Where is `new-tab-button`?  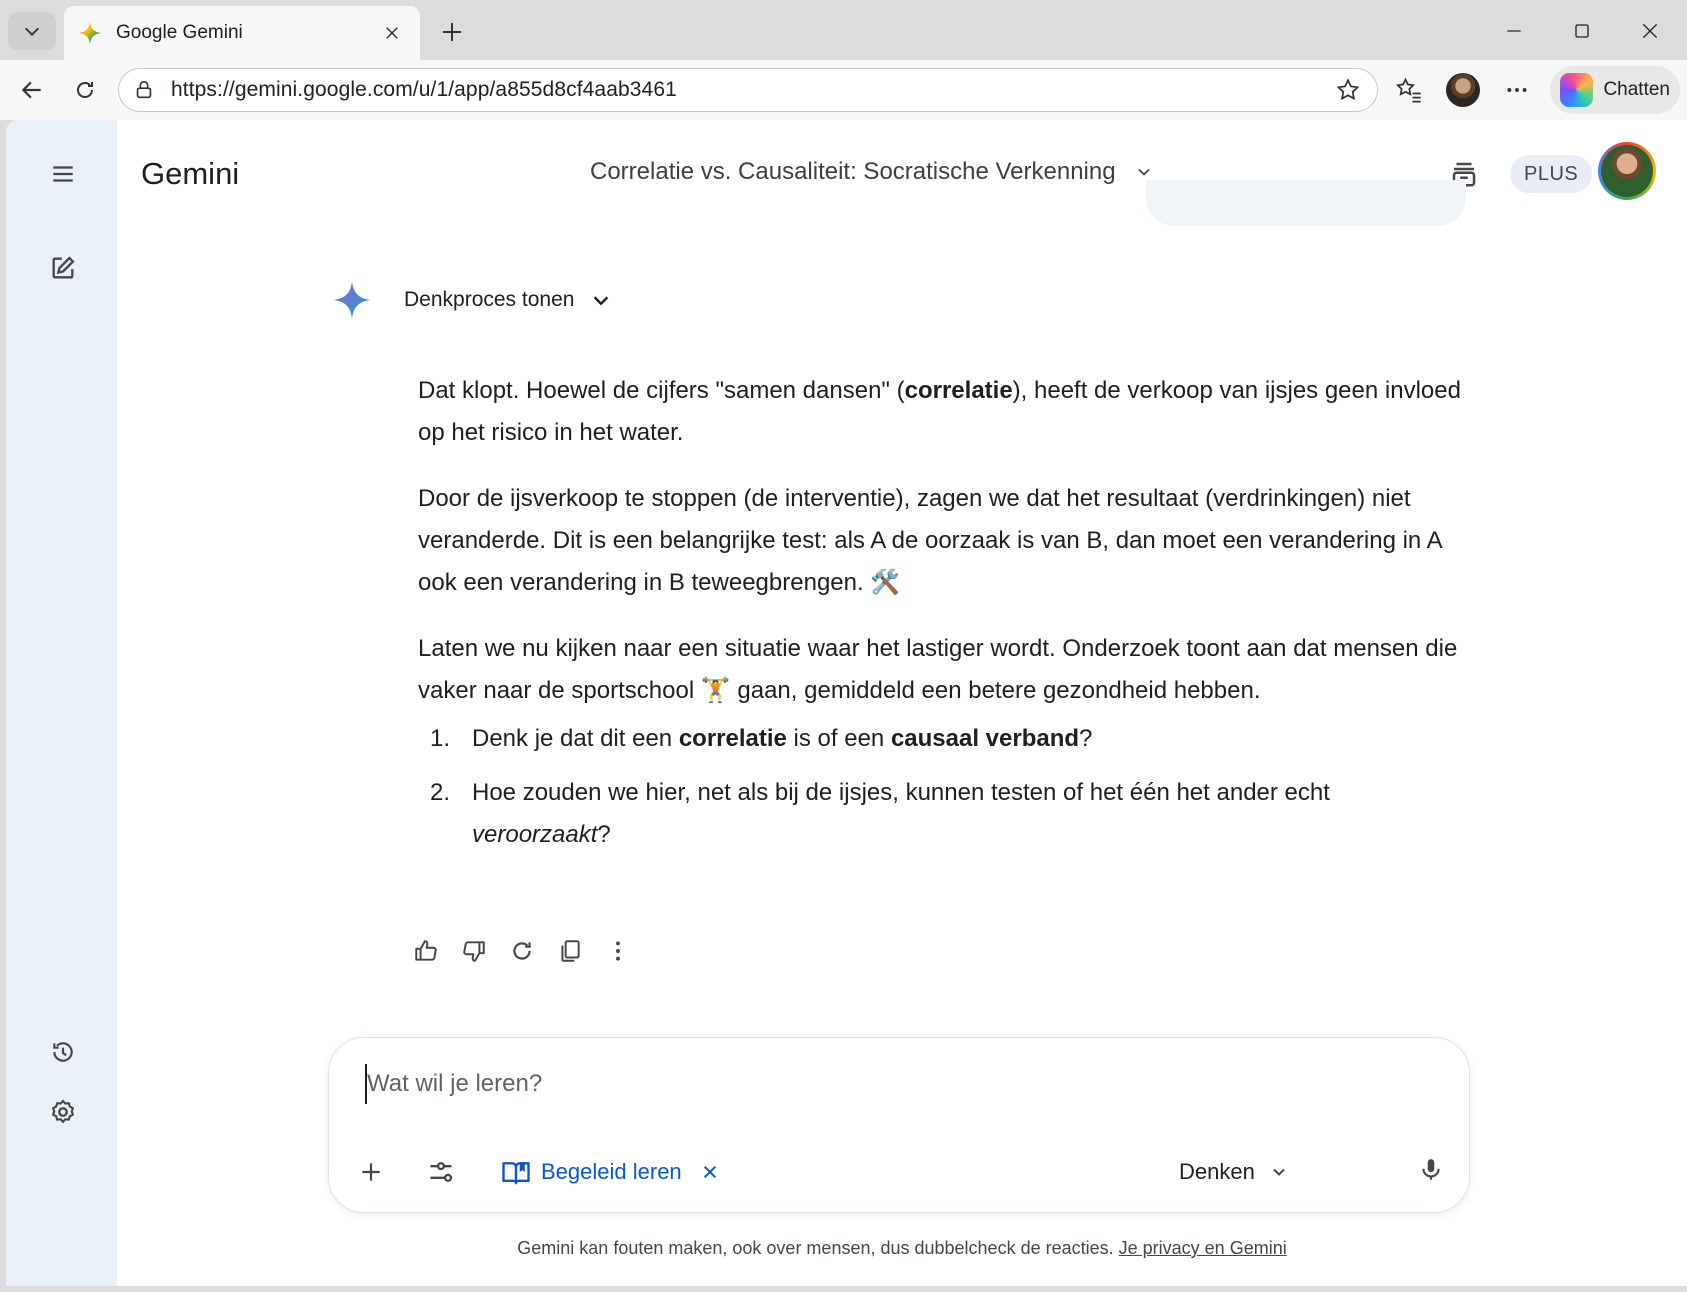 new-tab-button is located at coordinates (452, 32).